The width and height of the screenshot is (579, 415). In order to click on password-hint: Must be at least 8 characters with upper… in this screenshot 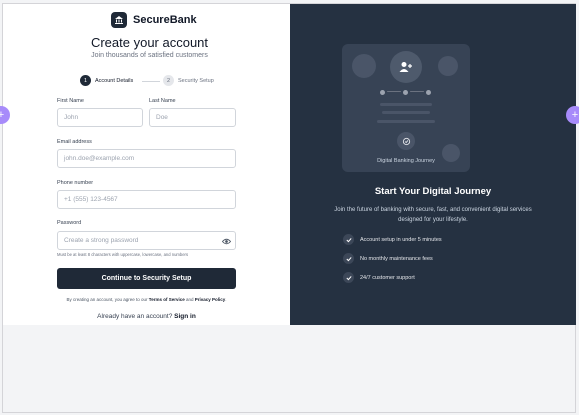, I will do `click(123, 254)`.